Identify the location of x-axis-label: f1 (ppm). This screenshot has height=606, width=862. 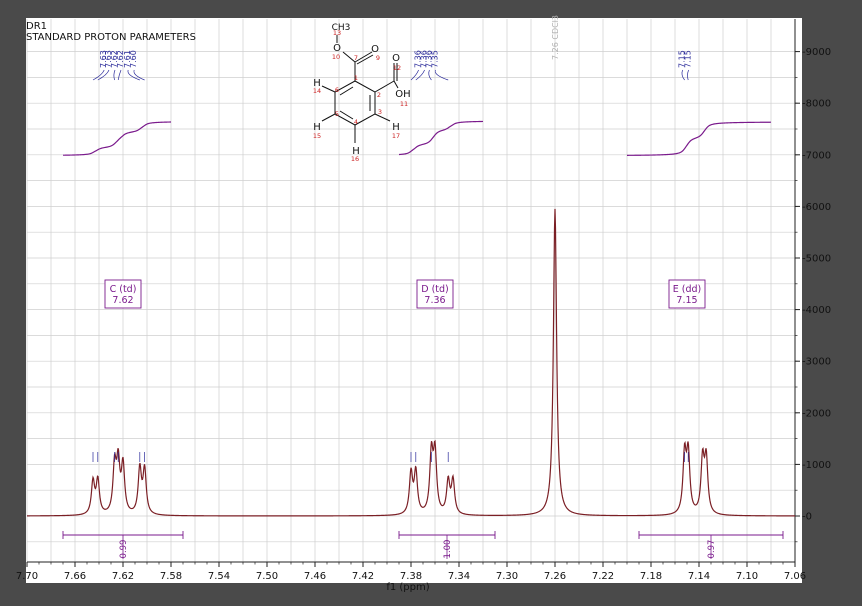
(407, 587).